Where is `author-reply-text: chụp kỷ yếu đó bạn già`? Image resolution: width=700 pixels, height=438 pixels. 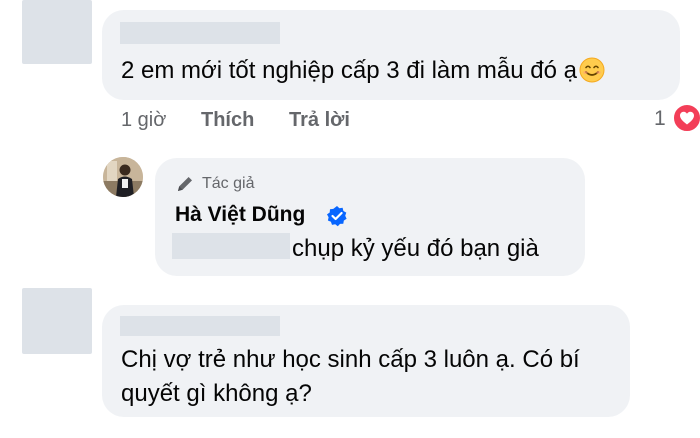 author-reply-text: chụp kỷ yếu đó bạn già is located at coordinates (415, 248).